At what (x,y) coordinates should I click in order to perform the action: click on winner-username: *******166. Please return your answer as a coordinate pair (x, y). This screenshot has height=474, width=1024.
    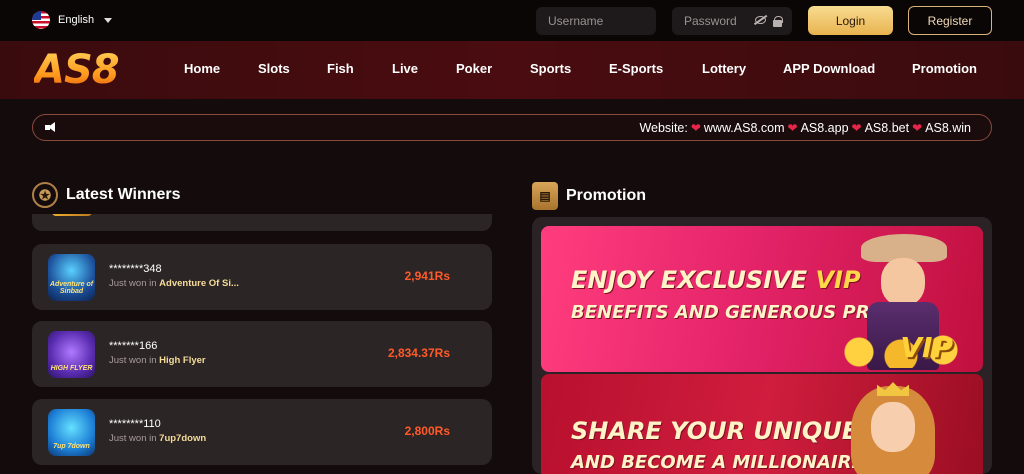
    Looking at the image, I should click on (133, 346).